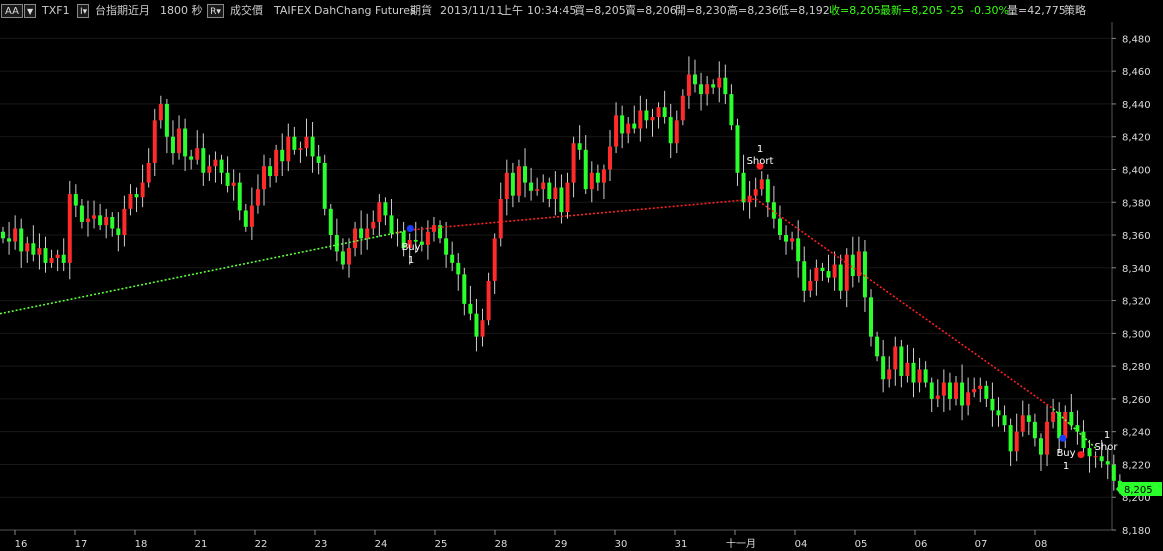  I want to click on y-tick-label: 8,480, so click(1136, 39).